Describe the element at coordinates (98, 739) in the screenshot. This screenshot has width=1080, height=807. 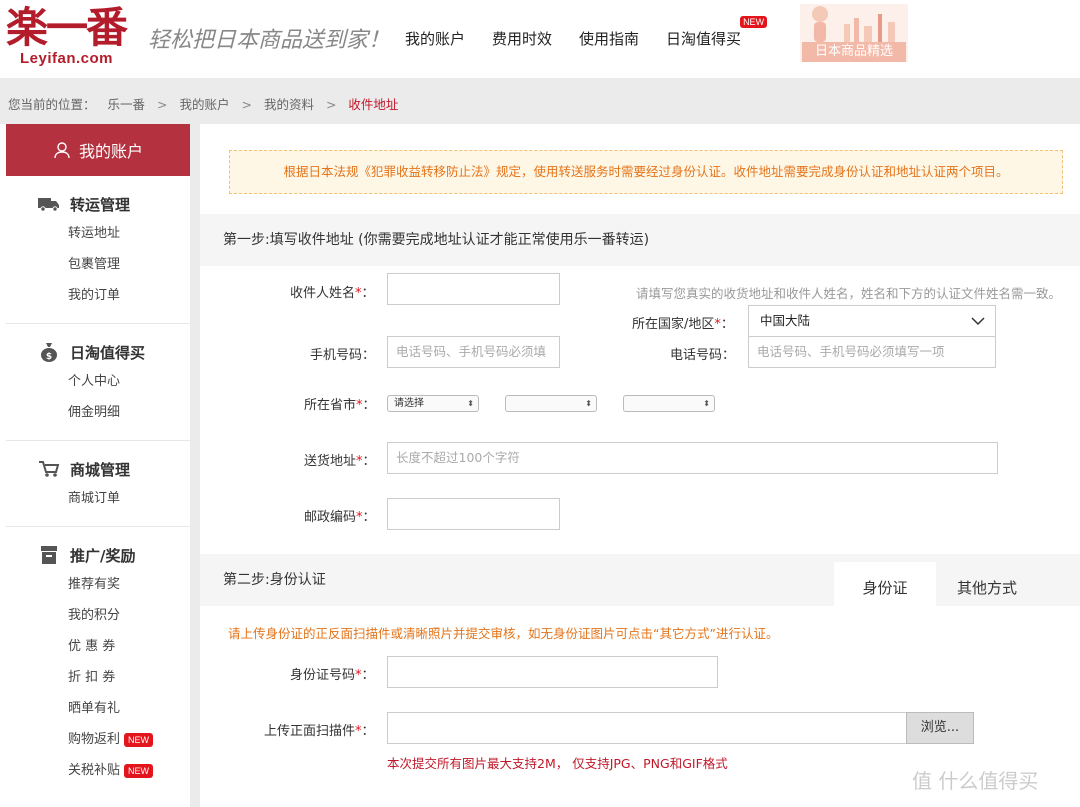
I see `sidebar-item-rebate: 购物返利 NEW` at that location.